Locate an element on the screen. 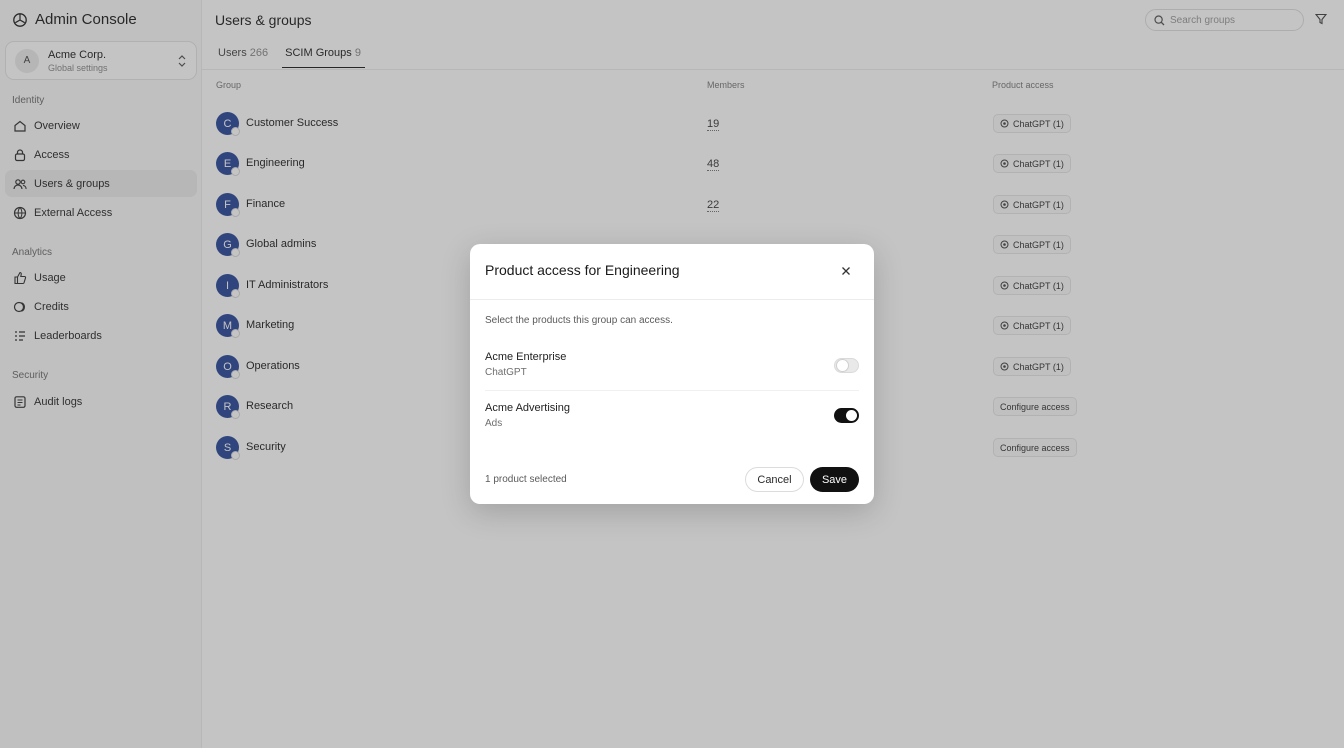  product-name: Acme Advertising is located at coordinates (527, 408).